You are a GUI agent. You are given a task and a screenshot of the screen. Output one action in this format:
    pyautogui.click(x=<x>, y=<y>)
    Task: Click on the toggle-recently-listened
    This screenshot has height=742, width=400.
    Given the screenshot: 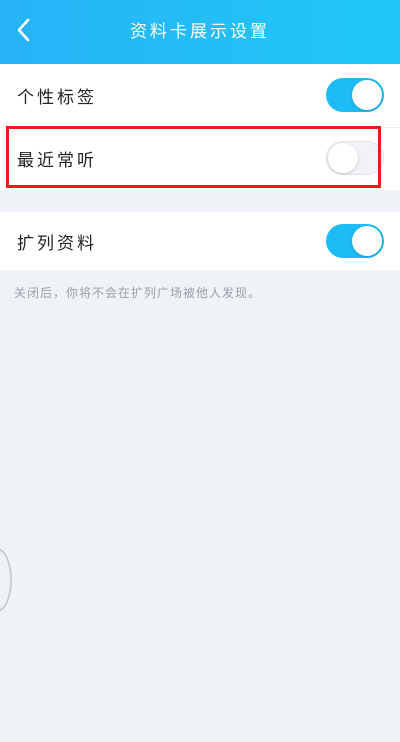 What is the action you would take?
    pyautogui.click(x=355, y=158)
    